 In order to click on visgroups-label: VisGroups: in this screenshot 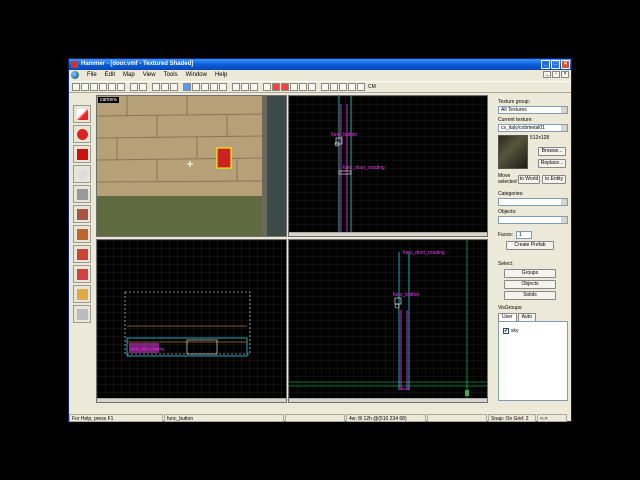, I will do `click(510, 308)`.